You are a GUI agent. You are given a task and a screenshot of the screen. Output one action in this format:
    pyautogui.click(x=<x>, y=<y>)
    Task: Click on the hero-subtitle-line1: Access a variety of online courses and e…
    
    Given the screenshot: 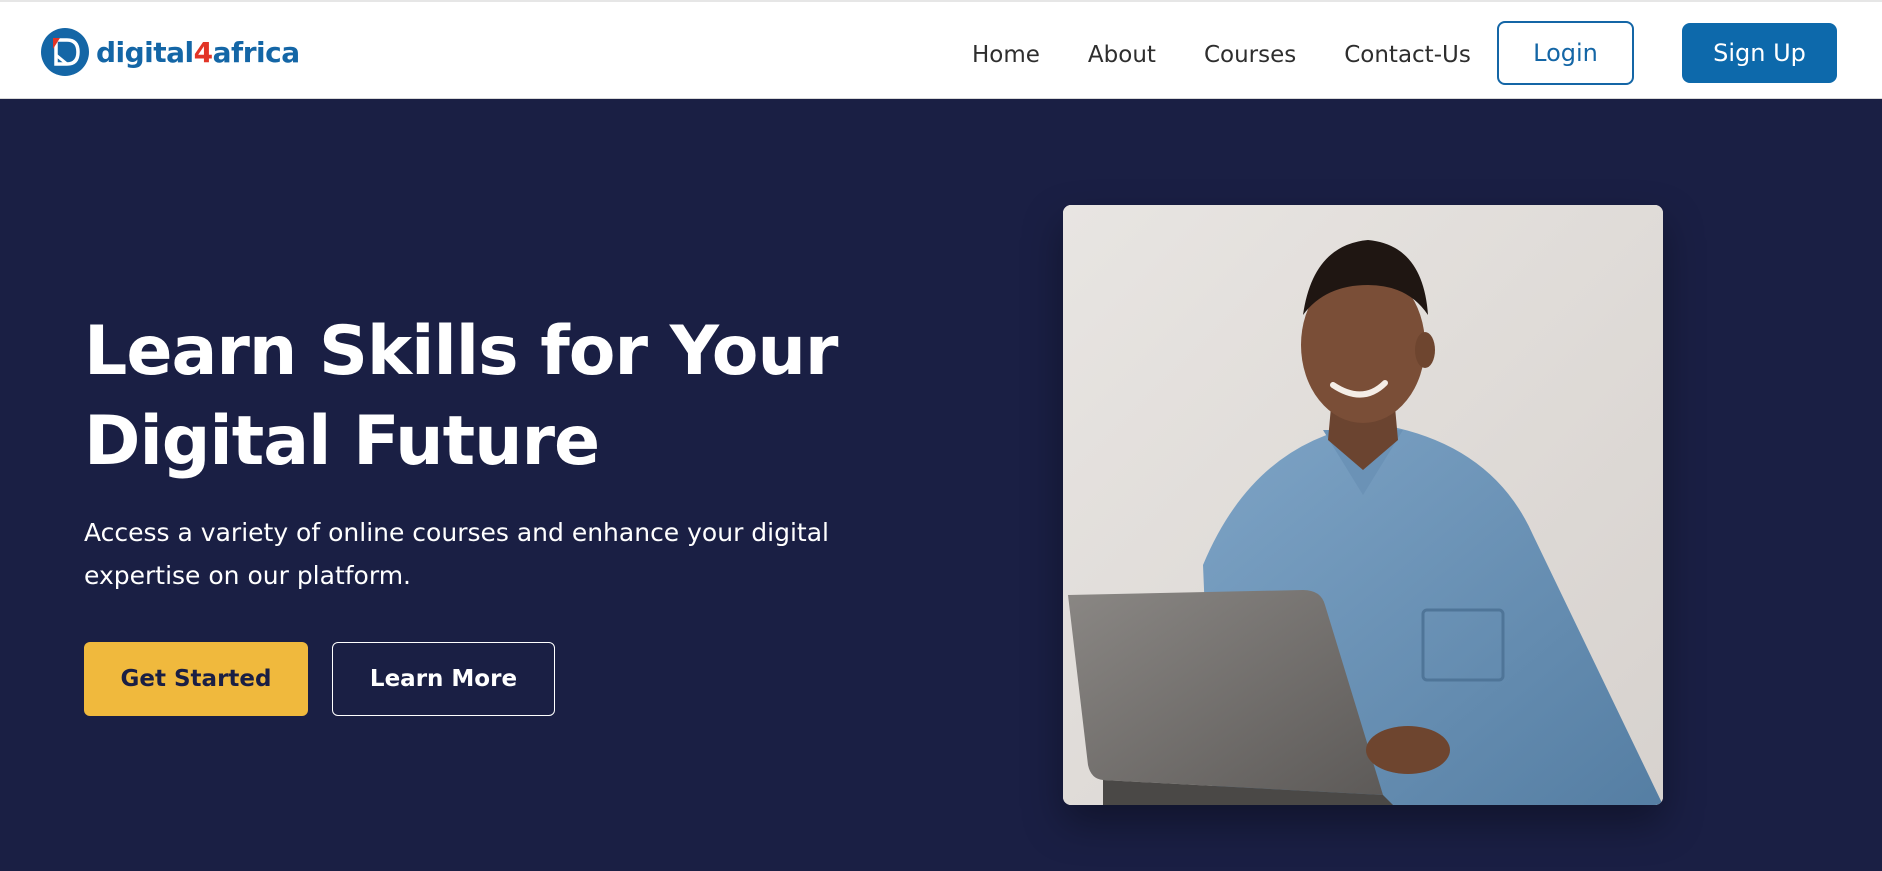 What is the action you would take?
    pyautogui.click(x=456, y=532)
    